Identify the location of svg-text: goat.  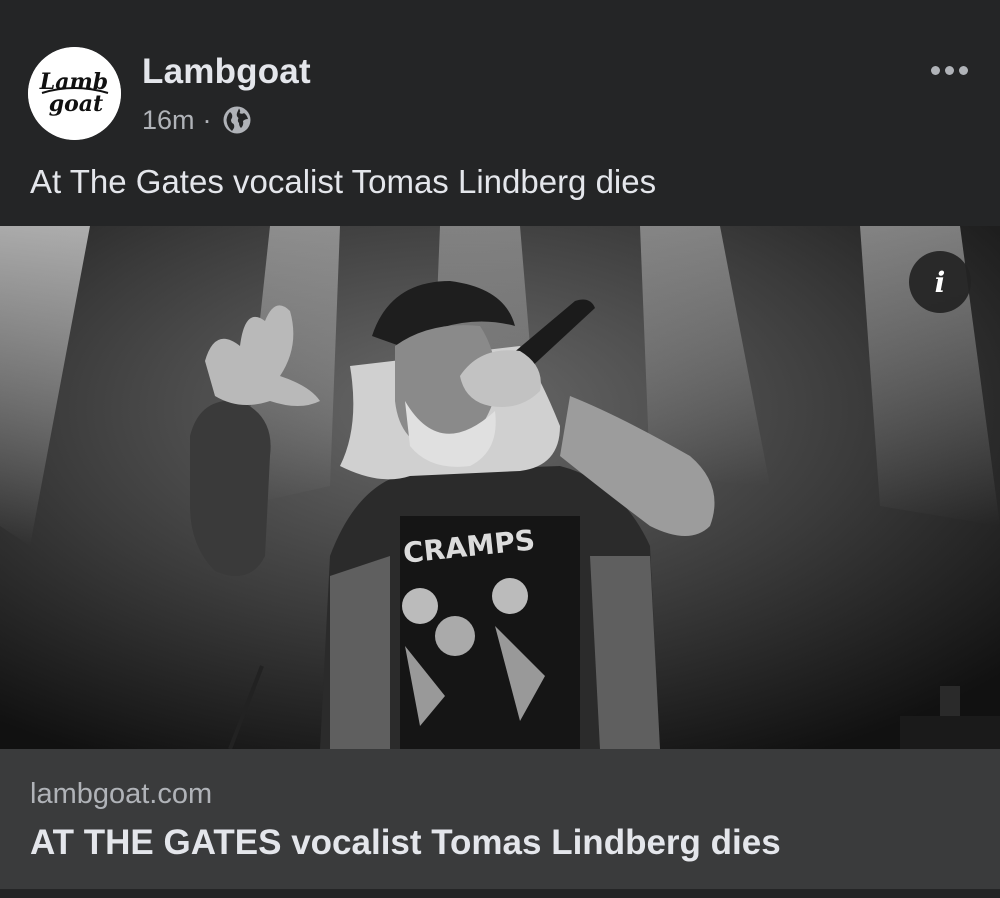
(76, 104).